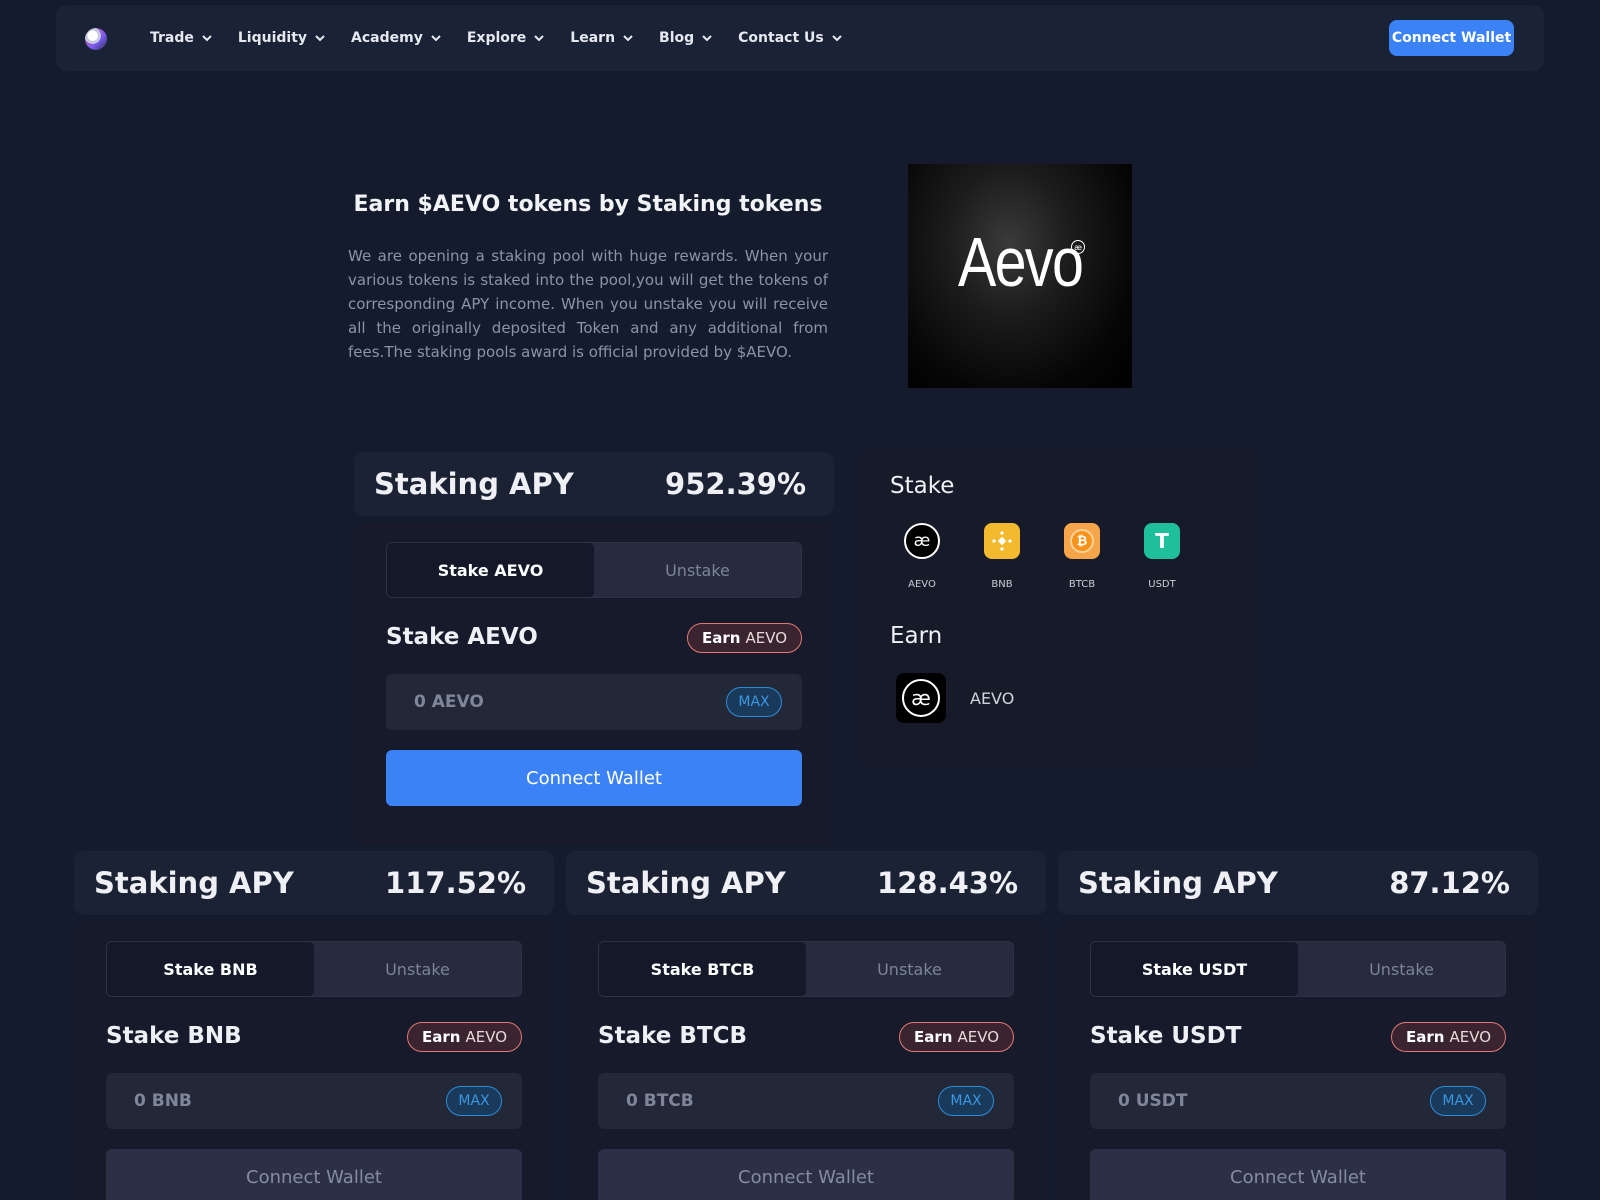  Describe the element at coordinates (174, 1036) in the screenshot. I see `stake-heading: Stake BNB` at that location.